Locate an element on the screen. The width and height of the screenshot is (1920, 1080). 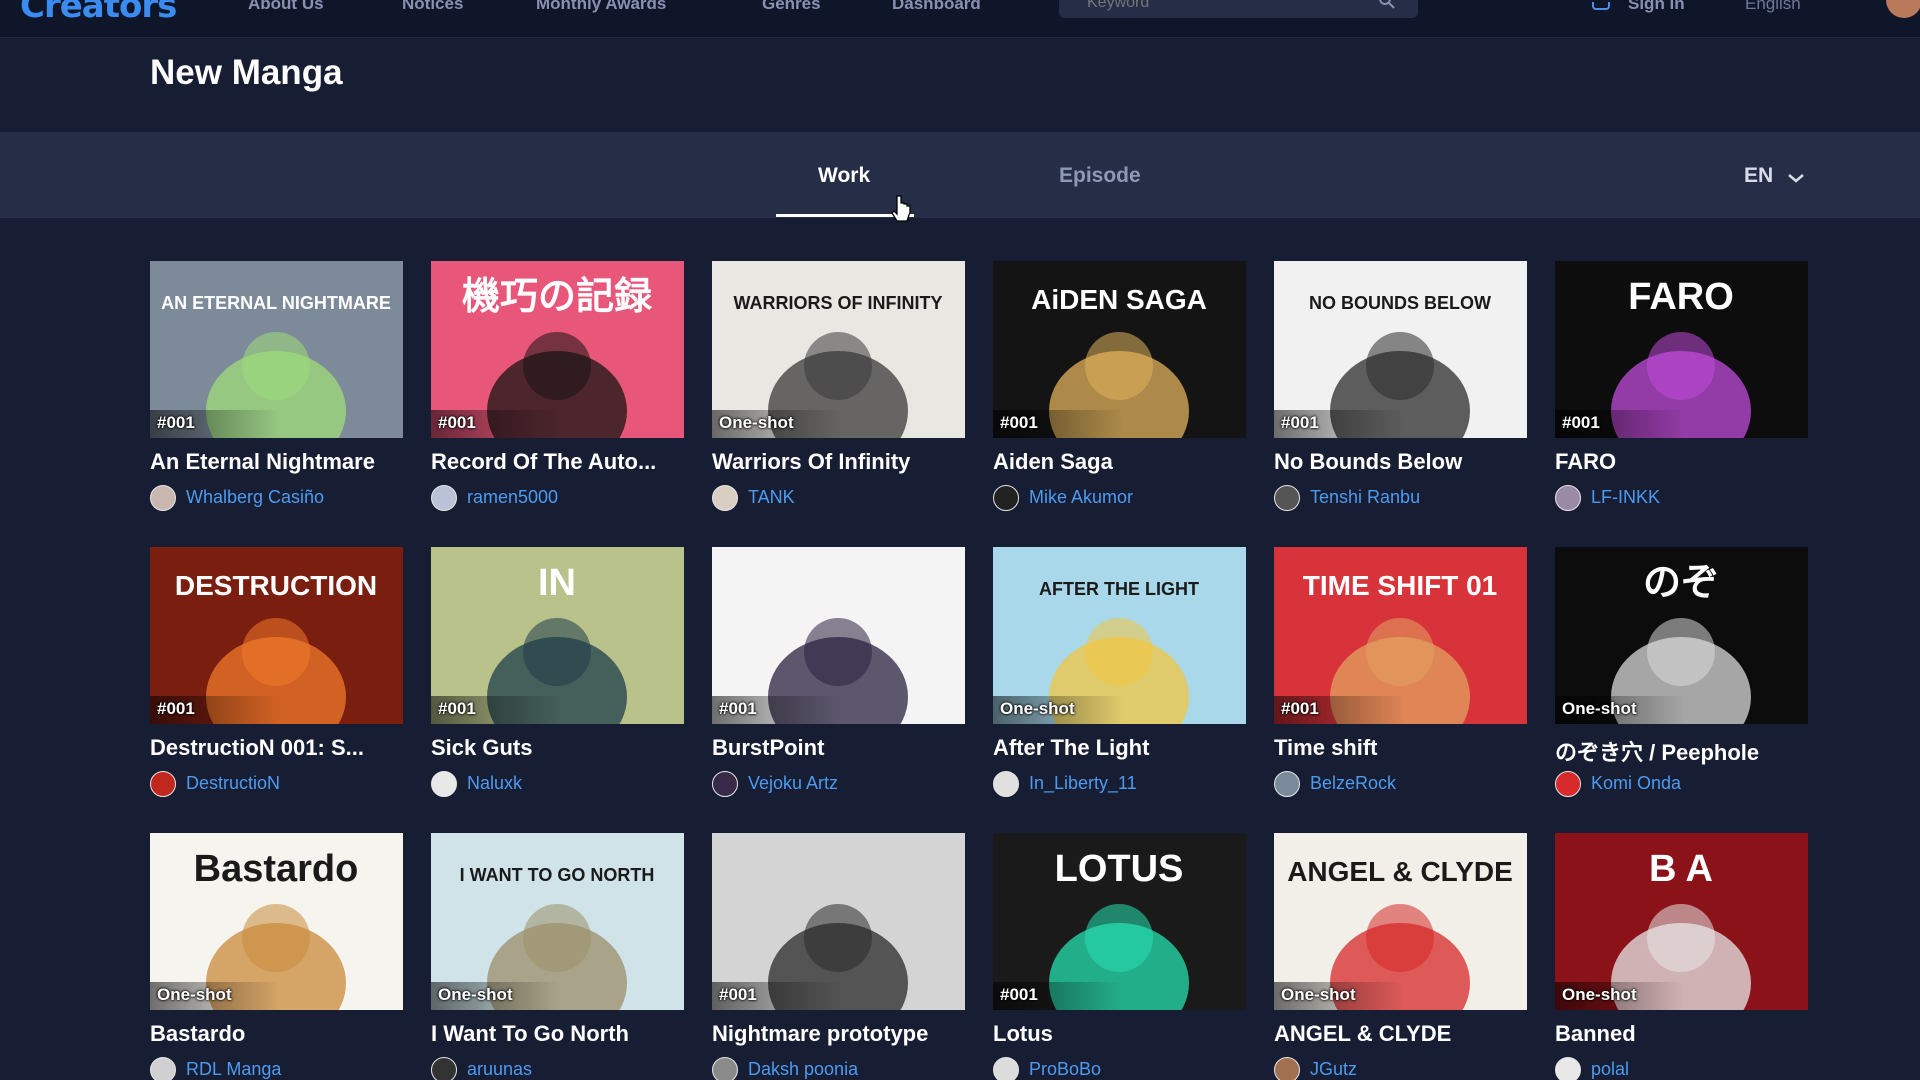
author-name: polal is located at coordinates (1610, 1069).